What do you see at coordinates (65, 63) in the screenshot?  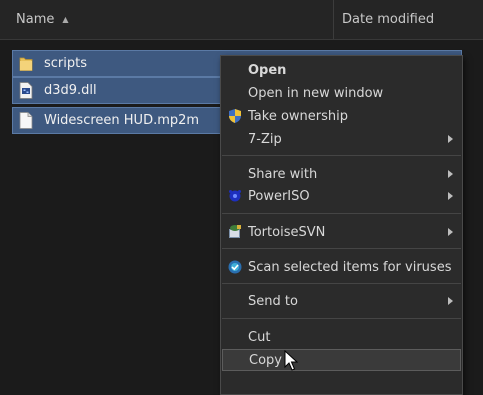 I see `file-name: scripts` at bounding box center [65, 63].